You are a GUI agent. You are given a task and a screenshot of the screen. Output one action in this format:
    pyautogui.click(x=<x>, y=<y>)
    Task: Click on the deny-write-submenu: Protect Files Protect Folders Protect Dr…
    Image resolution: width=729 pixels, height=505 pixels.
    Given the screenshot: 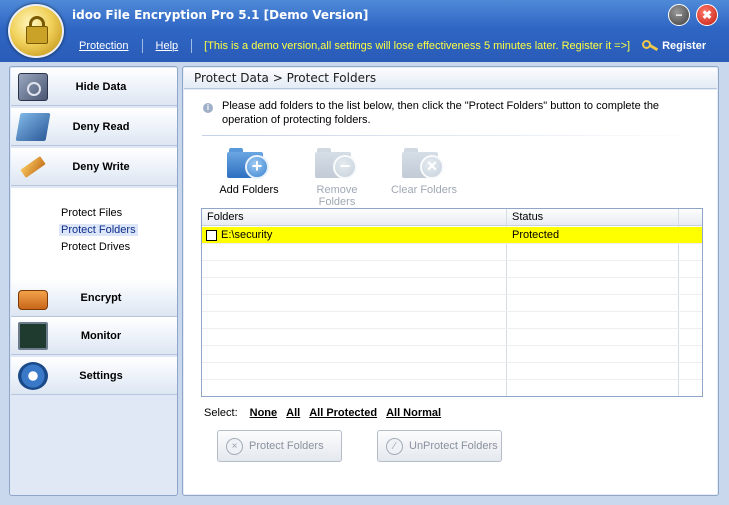 What is the action you would take?
    pyautogui.click(x=94, y=234)
    